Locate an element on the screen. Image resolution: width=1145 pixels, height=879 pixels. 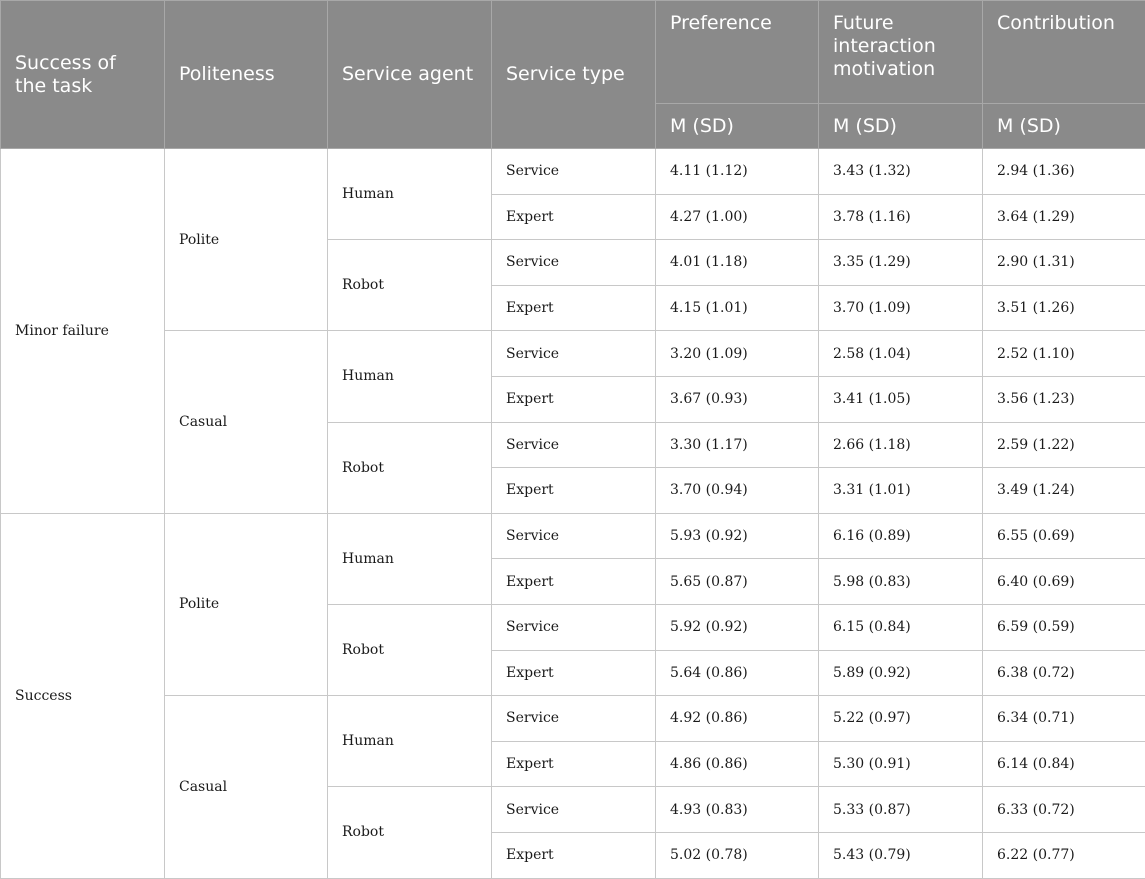
future-interaction-cell: 3.35 (1.29) is located at coordinates (901, 263).